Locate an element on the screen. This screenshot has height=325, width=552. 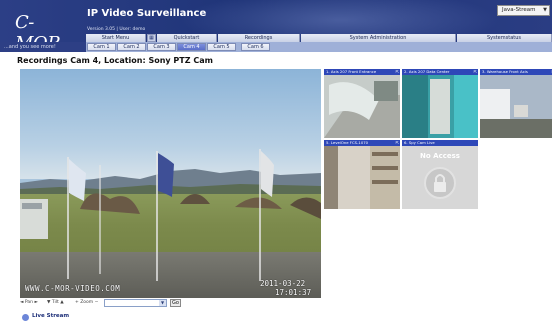
tab-cam-6: Cam 6 is located at coordinates (255, 47).